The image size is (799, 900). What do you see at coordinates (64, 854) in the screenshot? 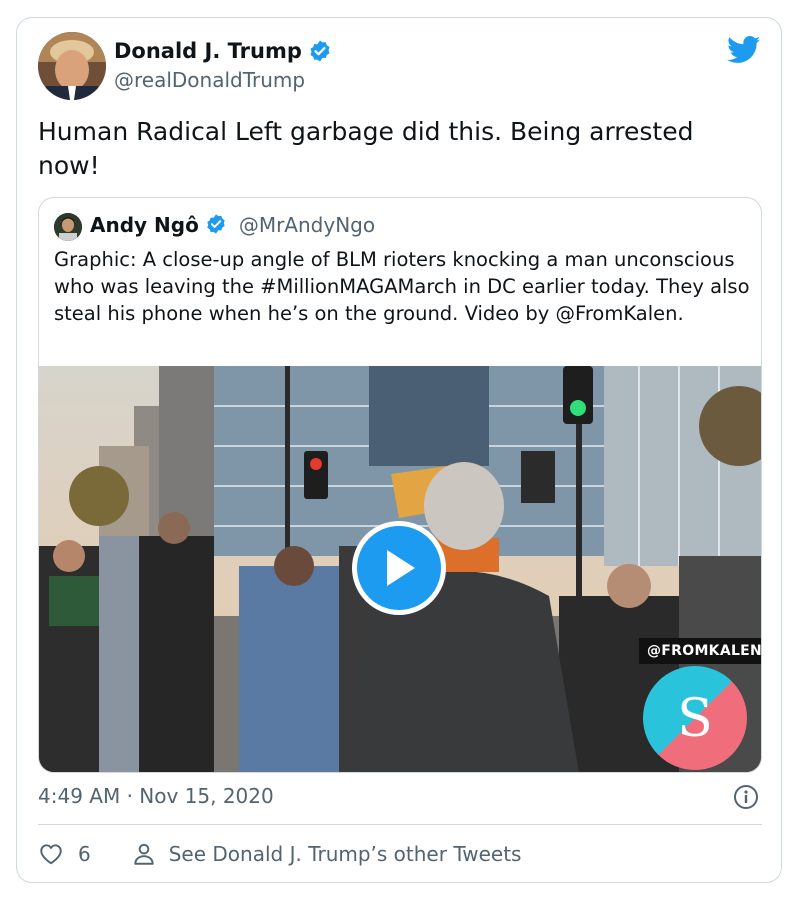
I see `like-action: 6` at bounding box center [64, 854].